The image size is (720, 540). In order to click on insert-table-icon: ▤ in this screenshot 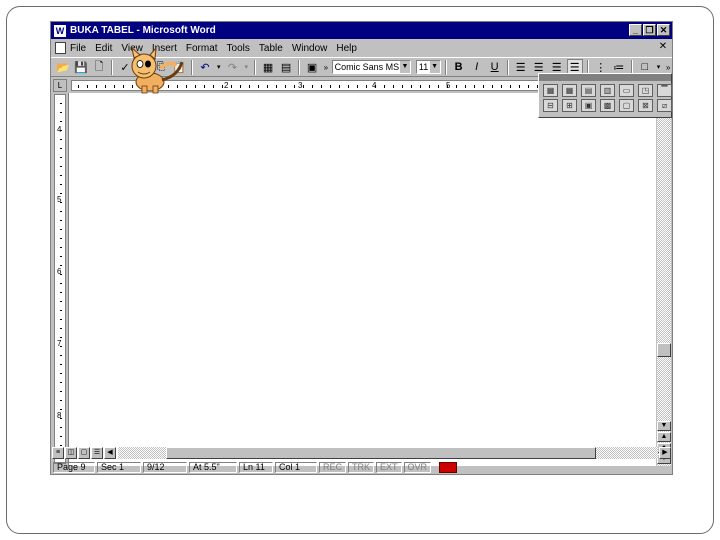, I will do `click(286, 67)`.